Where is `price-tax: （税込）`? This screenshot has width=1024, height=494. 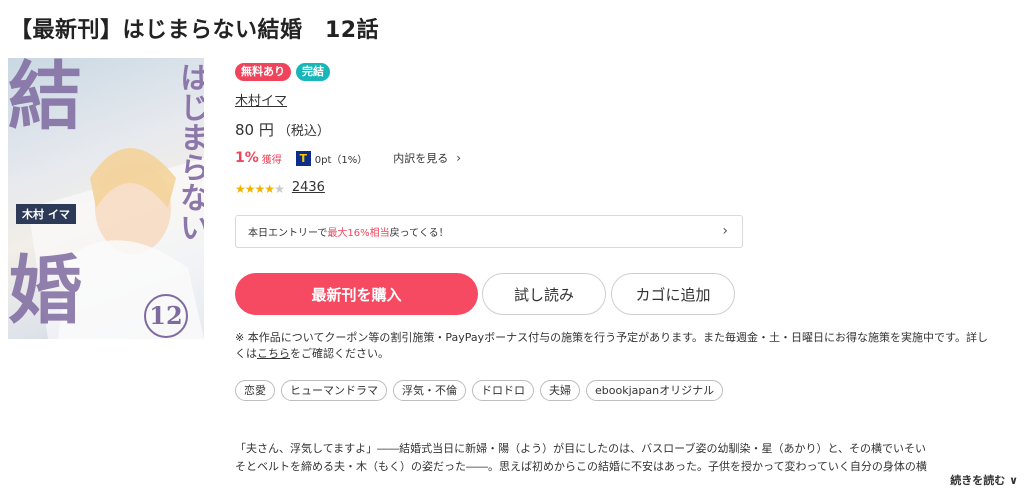
price-tax: （税込） is located at coordinates (303, 131).